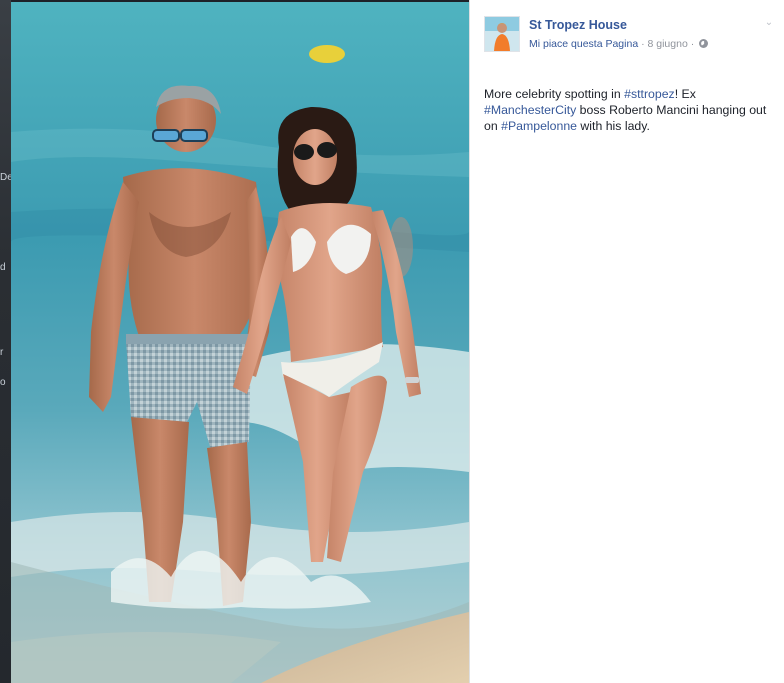 The height and width of the screenshot is (683, 784). What do you see at coordinates (685, 94) in the screenshot?
I see `caption-text: ! Ex` at bounding box center [685, 94].